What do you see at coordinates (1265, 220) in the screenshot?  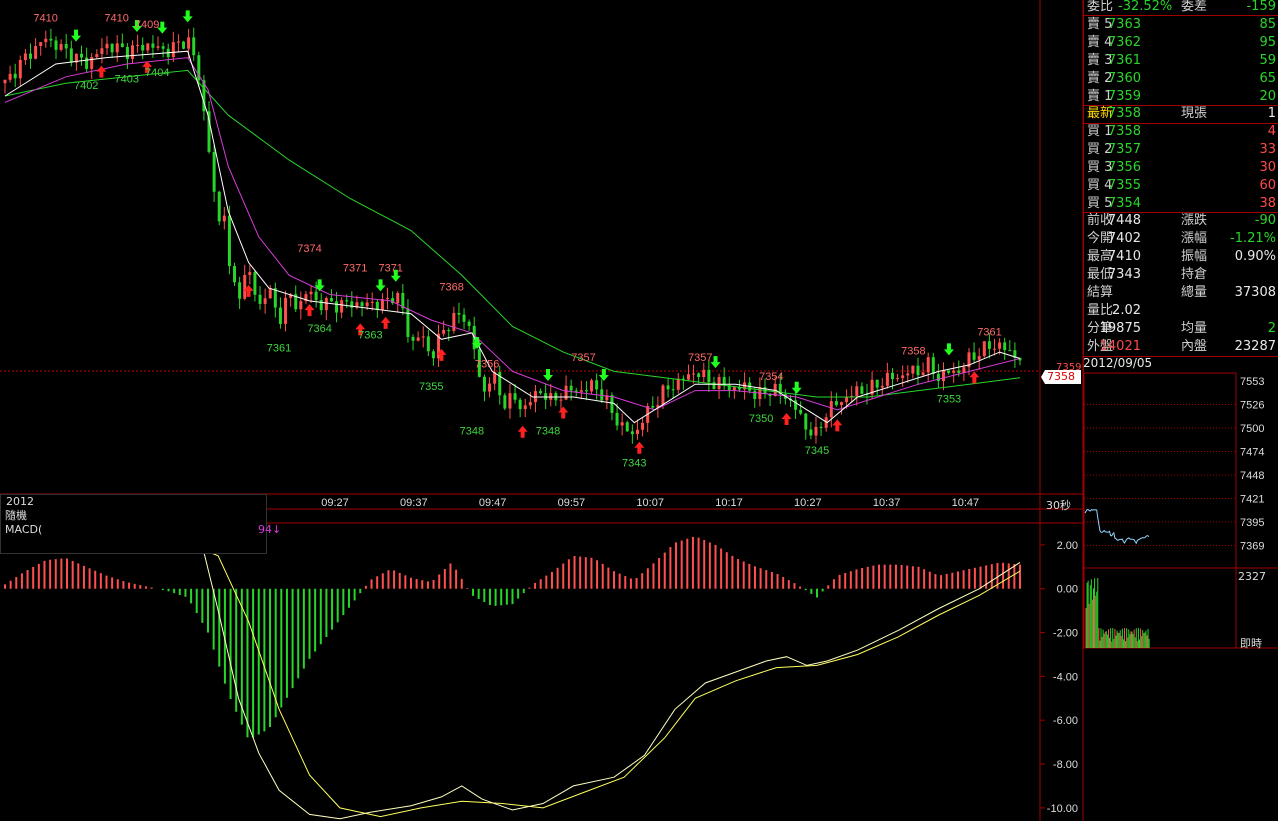 I see `stat-value-2: -90` at bounding box center [1265, 220].